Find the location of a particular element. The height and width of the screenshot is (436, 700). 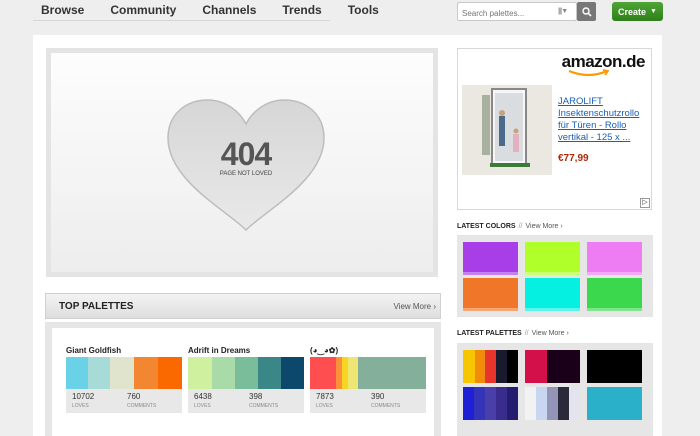

search-input is located at coordinates (504, 13).